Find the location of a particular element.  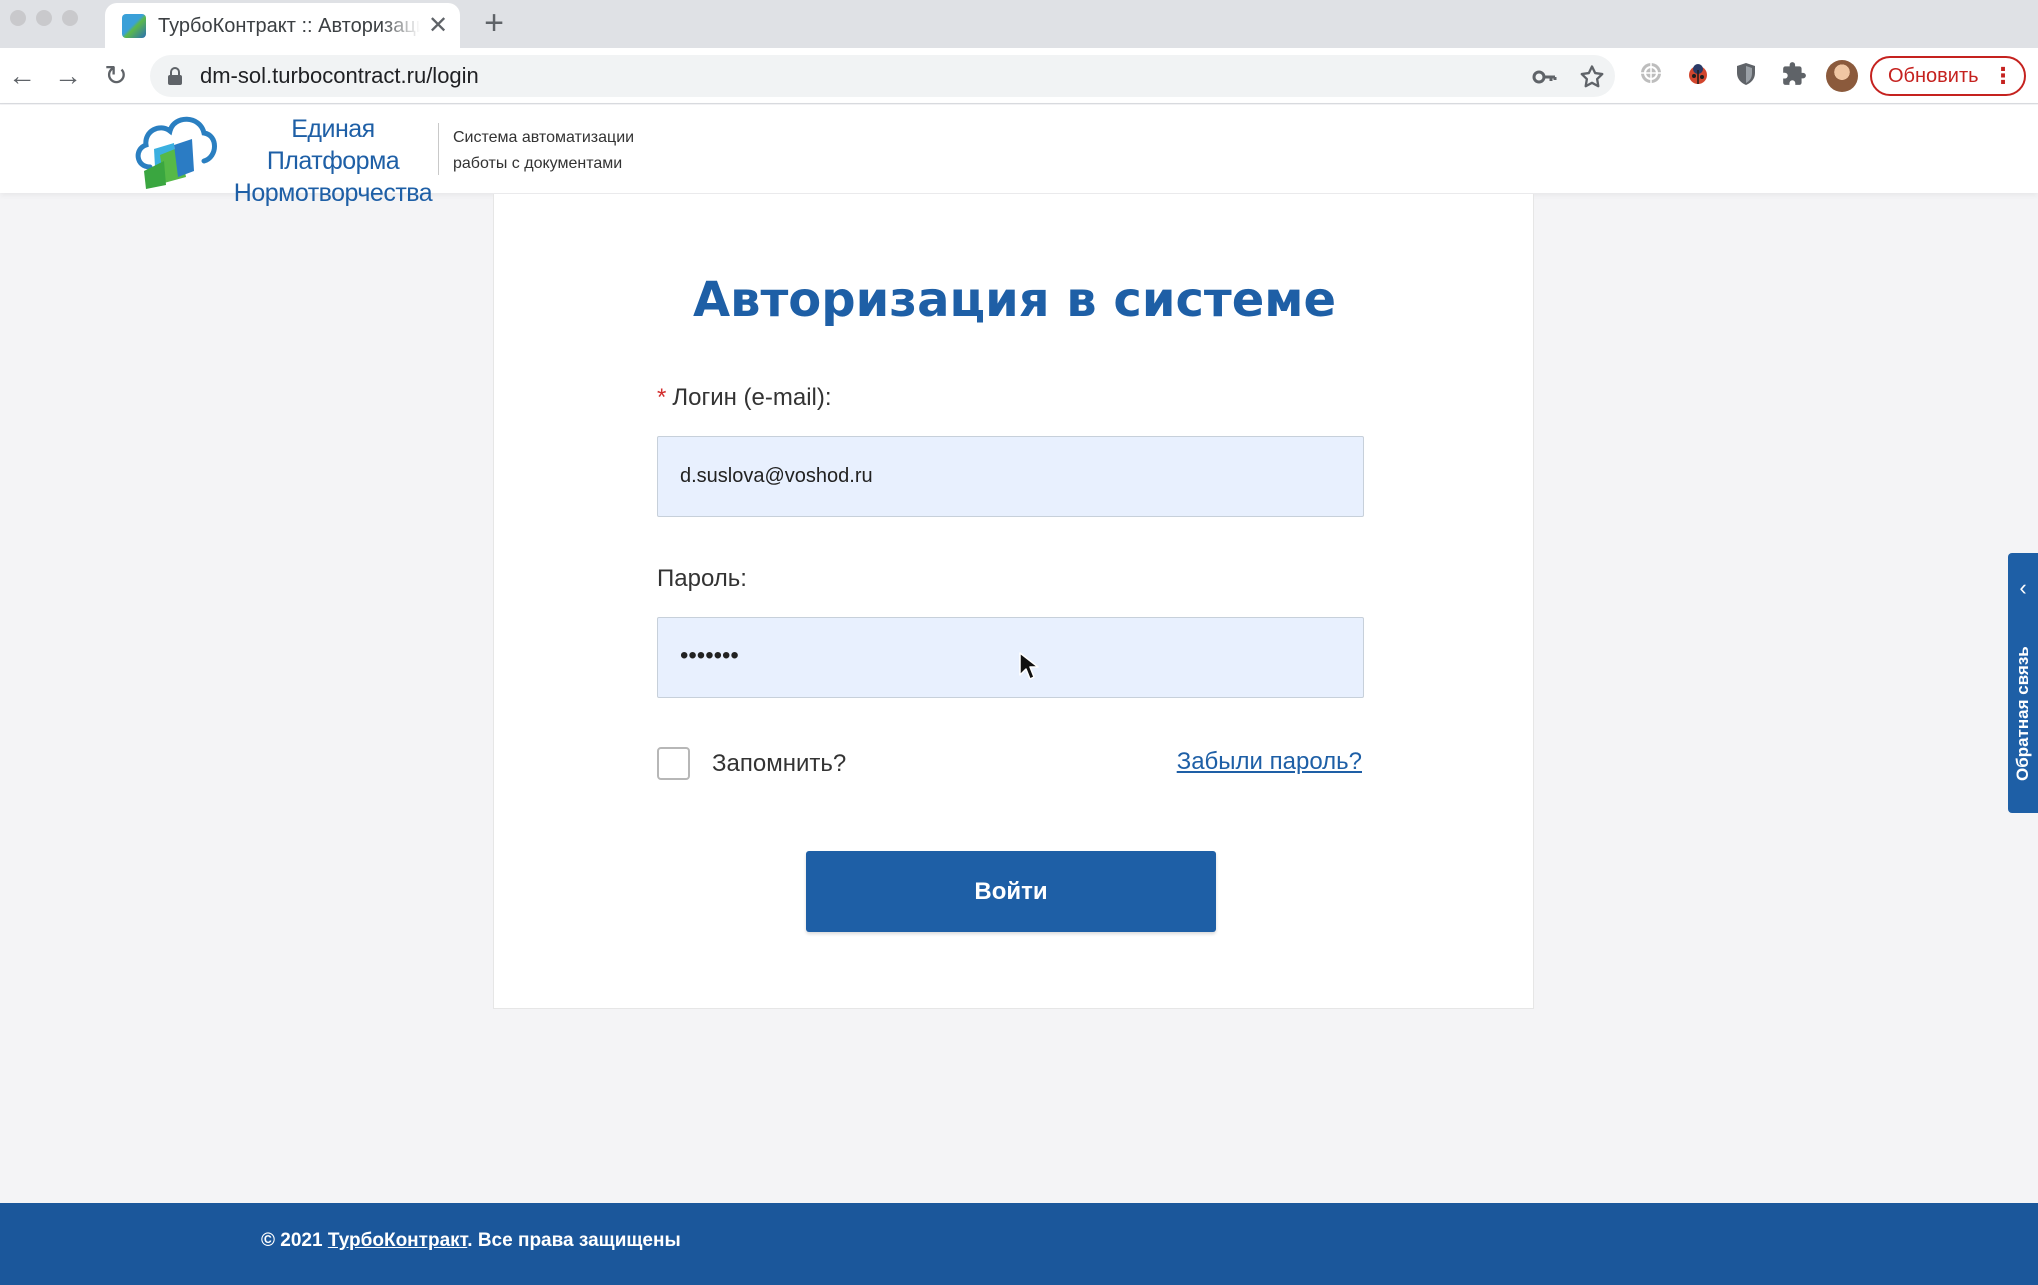

page-title: Авторизация в системе is located at coordinates (1014, 300).